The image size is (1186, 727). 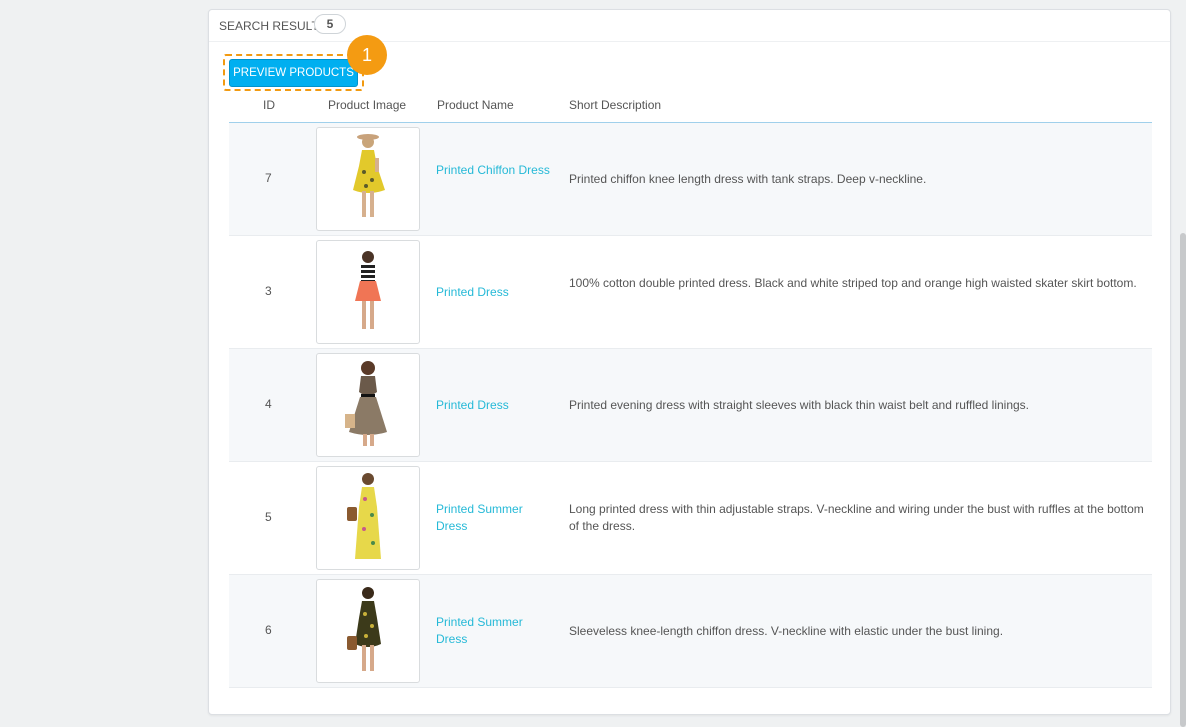 What do you see at coordinates (364, 629) in the screenshot?
I see `dress-chiffon-icon` at bounding box center [364, 629].